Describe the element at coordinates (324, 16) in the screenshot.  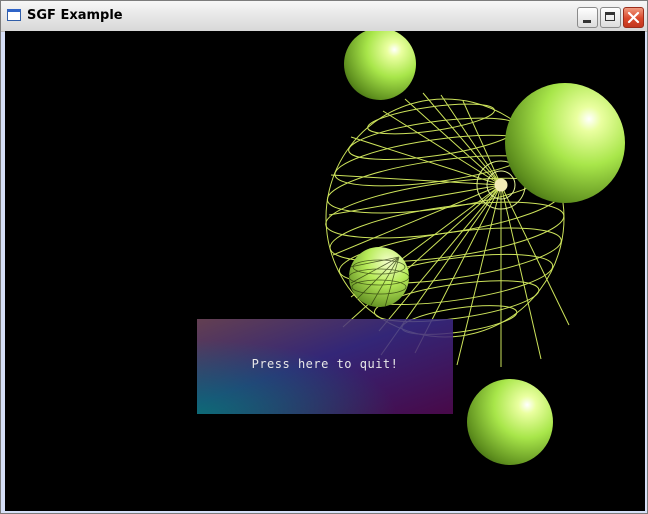
I see `title-bar: SGF Example` at that location.